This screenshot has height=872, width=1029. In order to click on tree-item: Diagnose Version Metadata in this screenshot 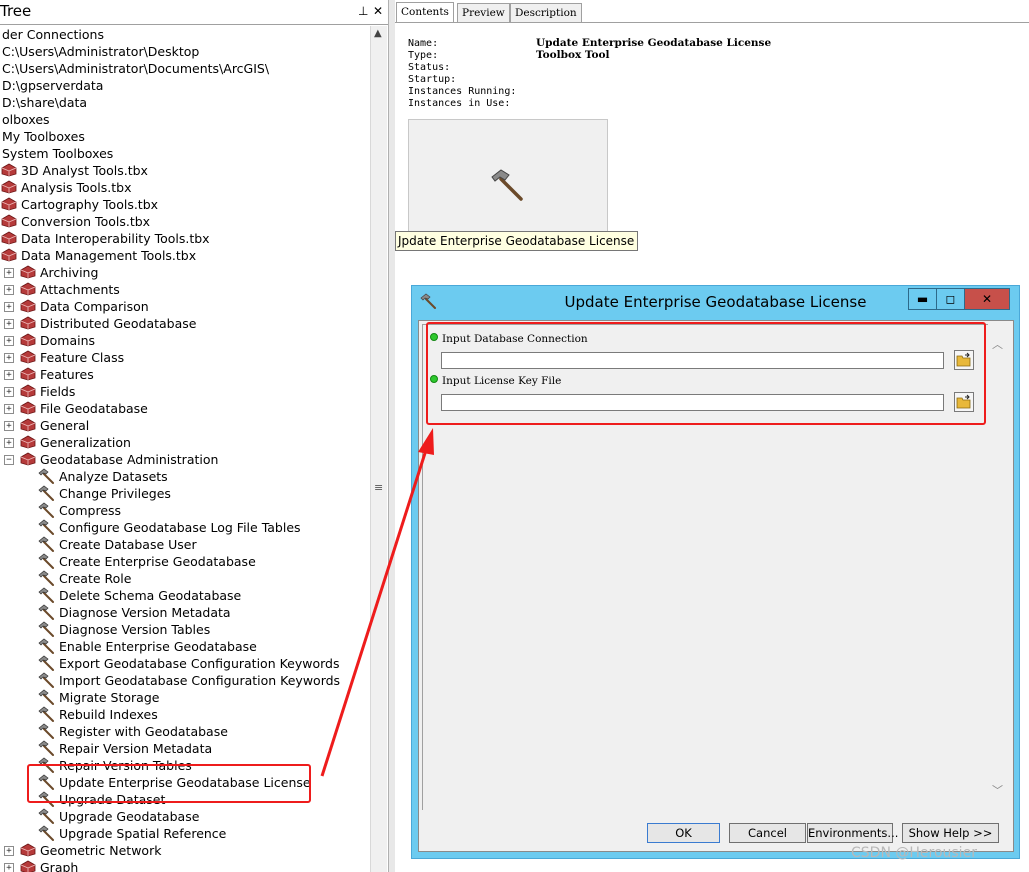, I will do `click(185, 612)`.